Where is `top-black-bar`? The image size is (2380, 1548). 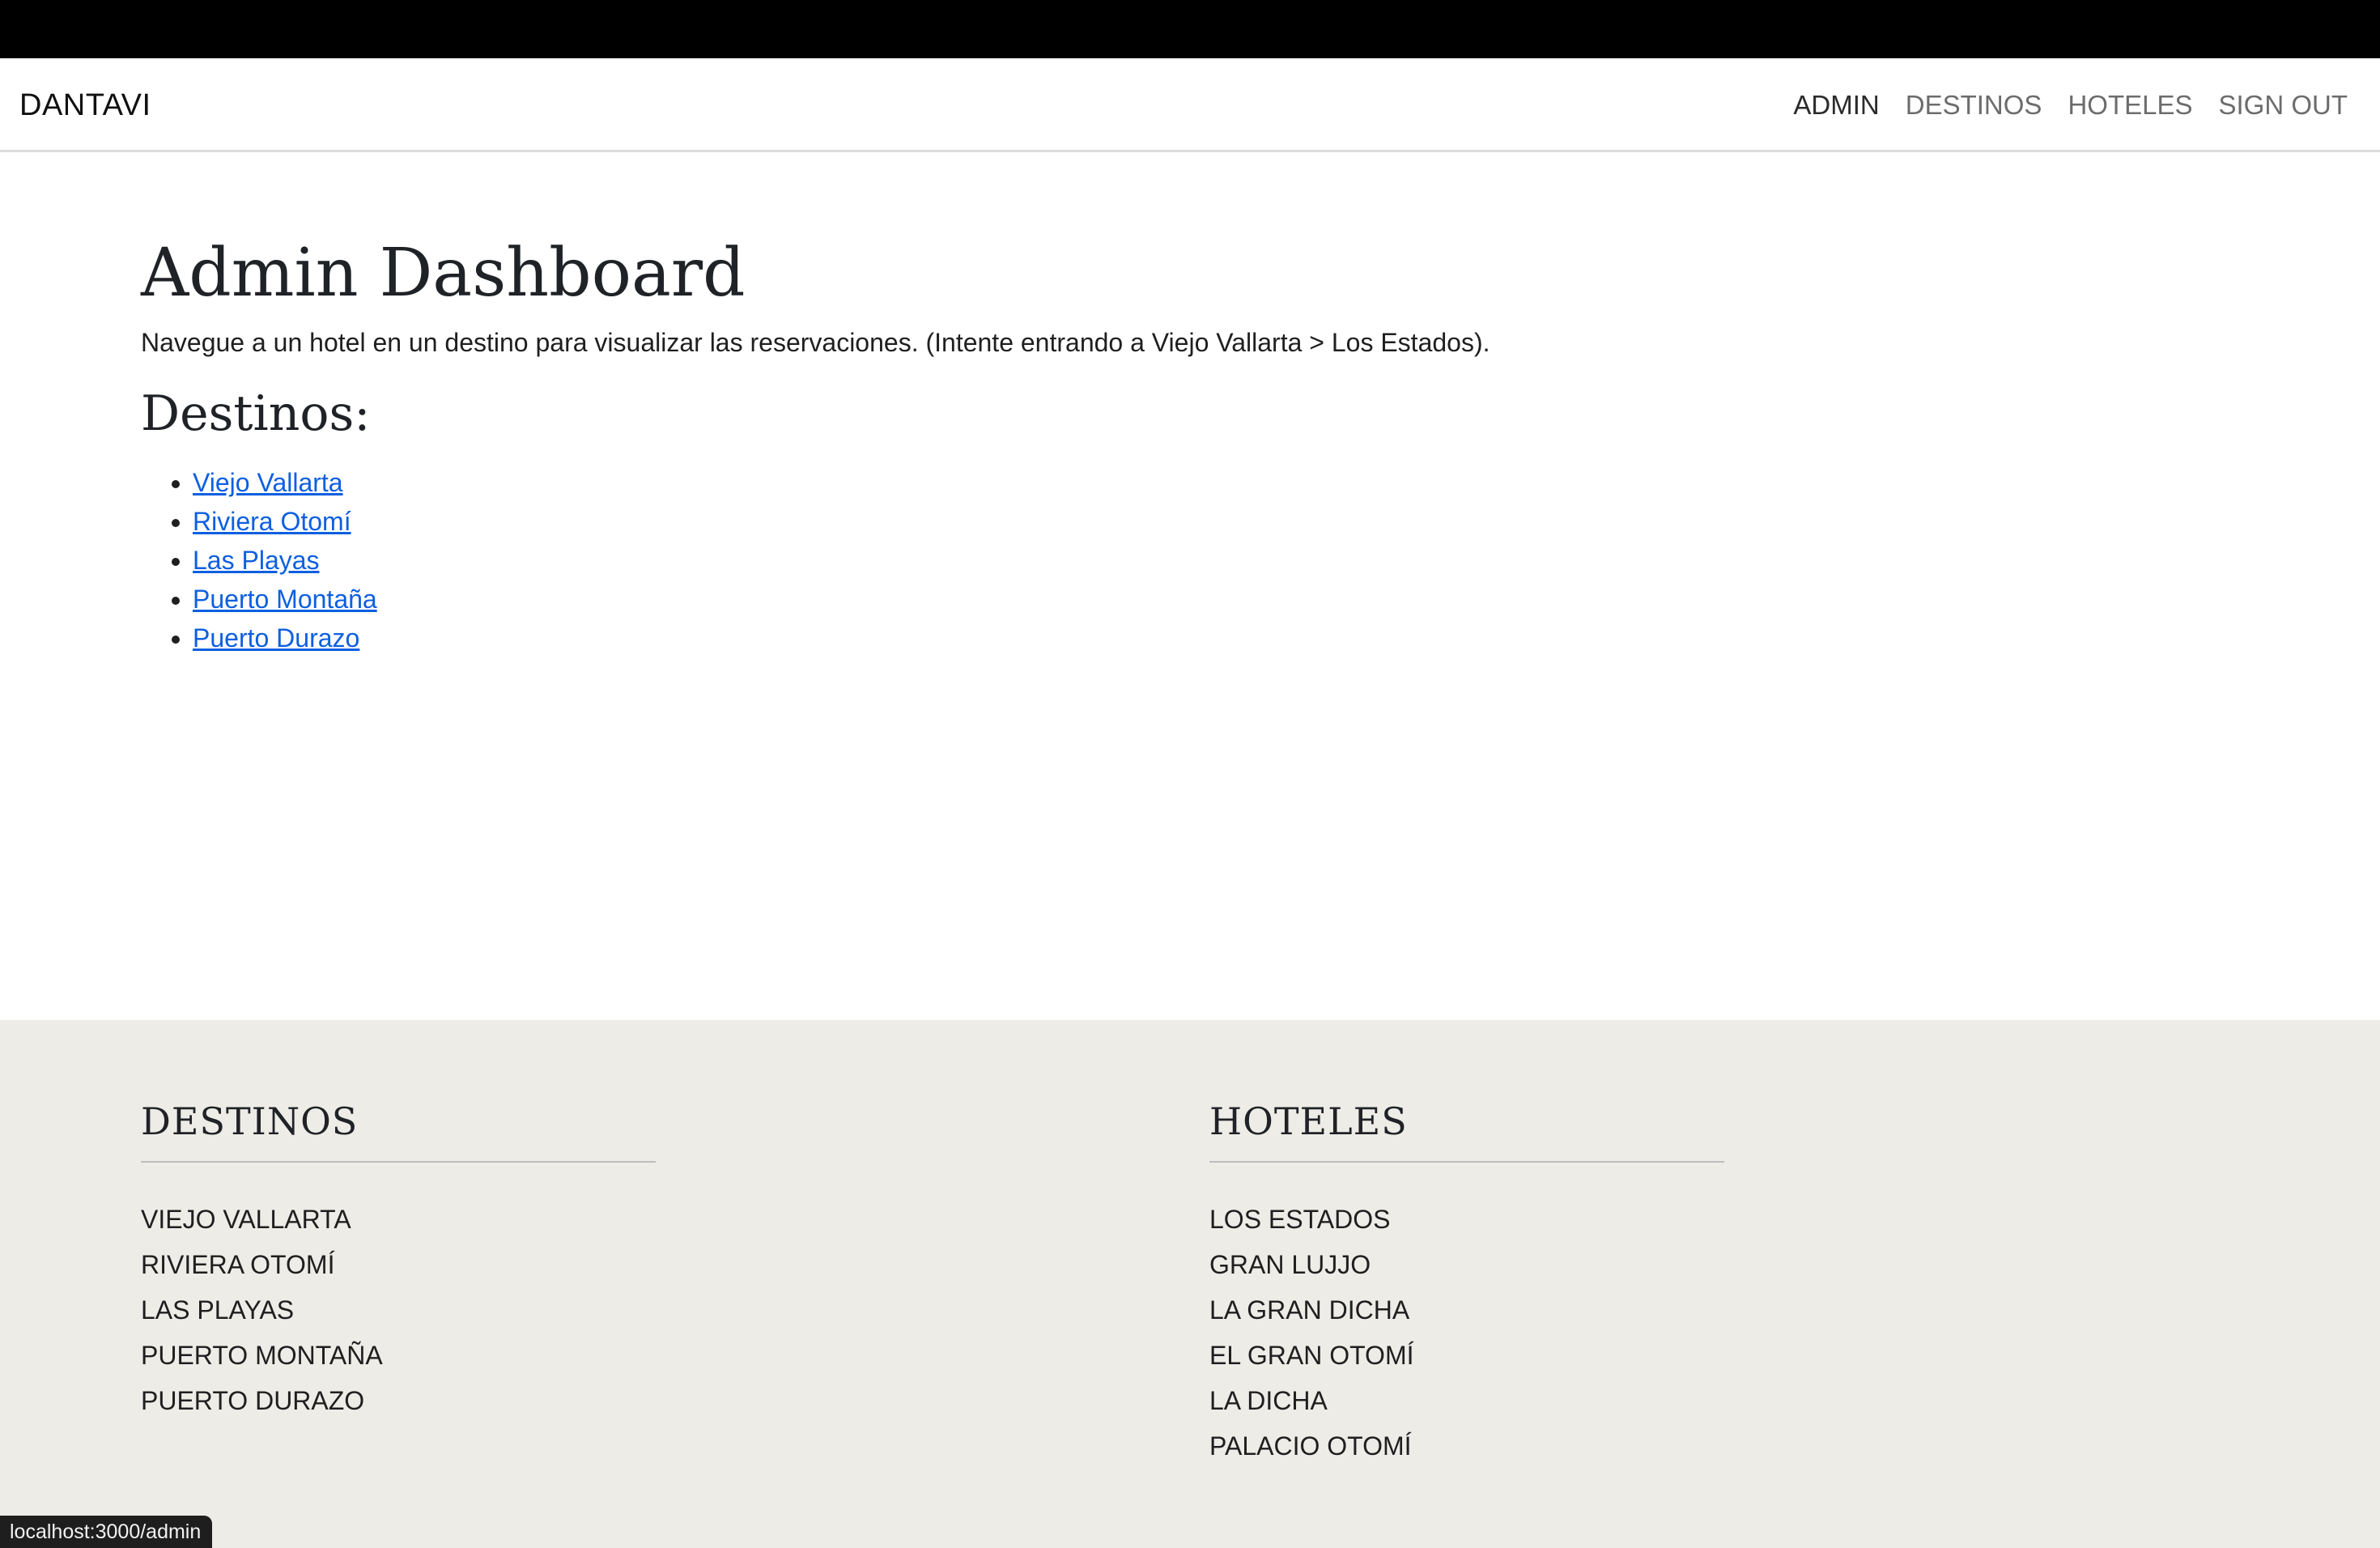
top-black-bar is located at coordinates (1190, 29).